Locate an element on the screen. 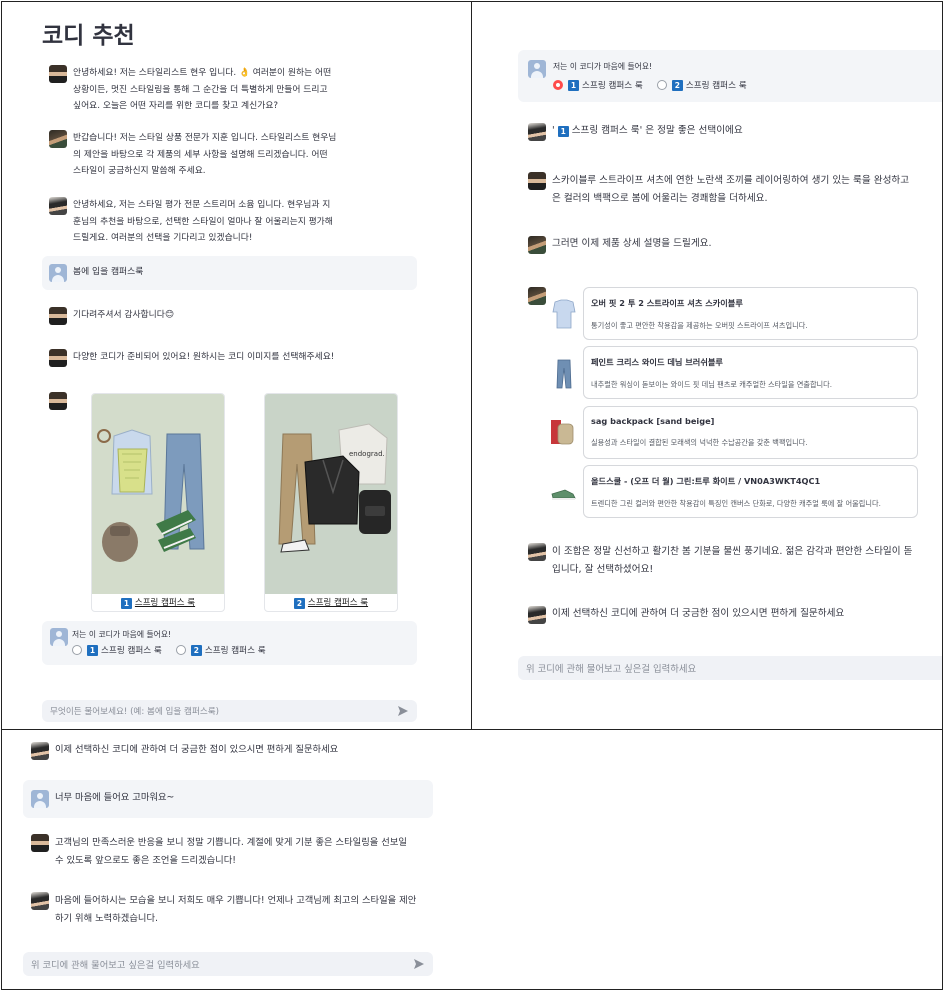  backpack-thumb is located at coordinates (562, 432).